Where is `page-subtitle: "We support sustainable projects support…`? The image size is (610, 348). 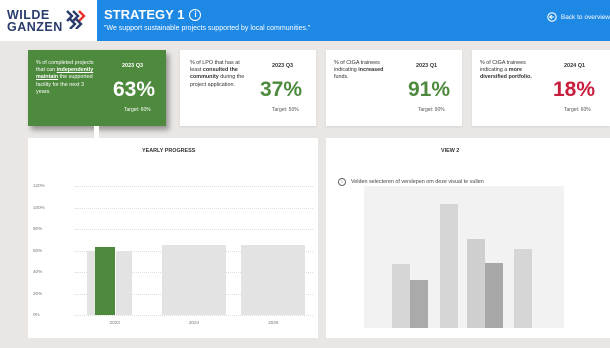
page-subtitle: "We support sustainable projects support… is located at coordinates (207, 28).